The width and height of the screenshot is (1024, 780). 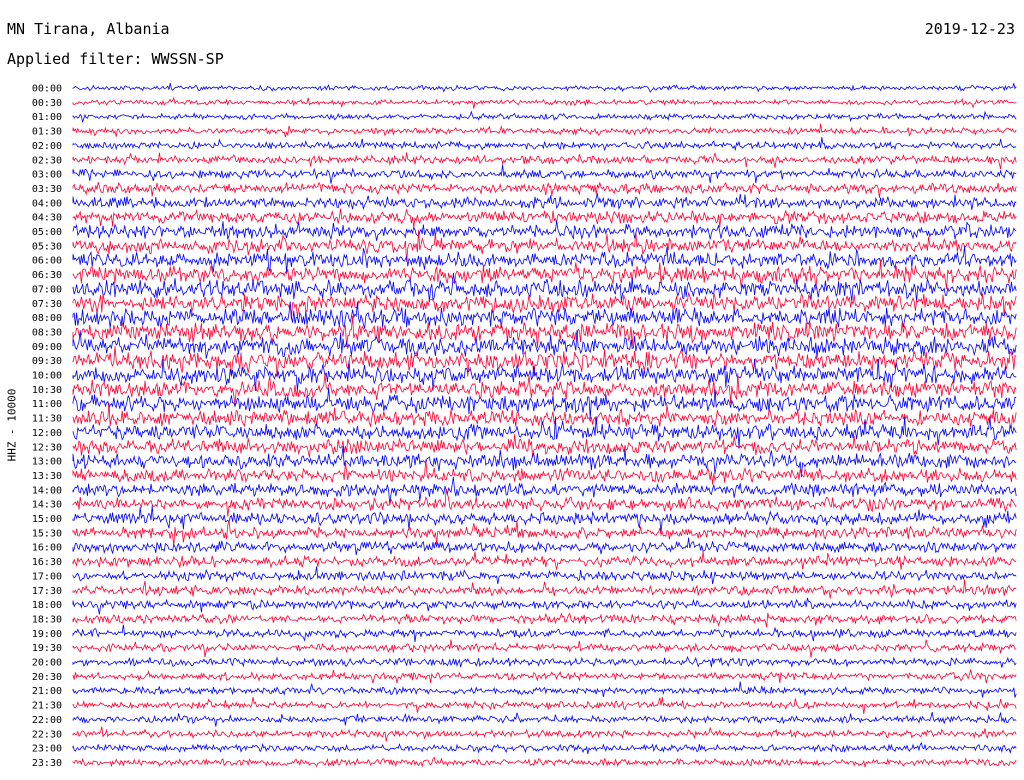 What do you see at coordinates (47, 634) in the screenshot?
I see `time-label: 19:00` at bounding box center [47, 634].